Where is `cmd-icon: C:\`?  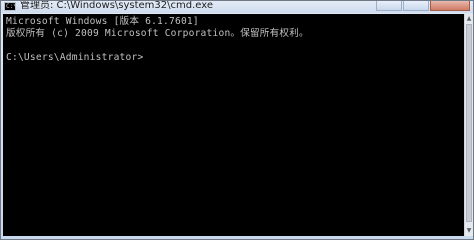
cmd-icon: C:\ is located at coordinates (10, 6).